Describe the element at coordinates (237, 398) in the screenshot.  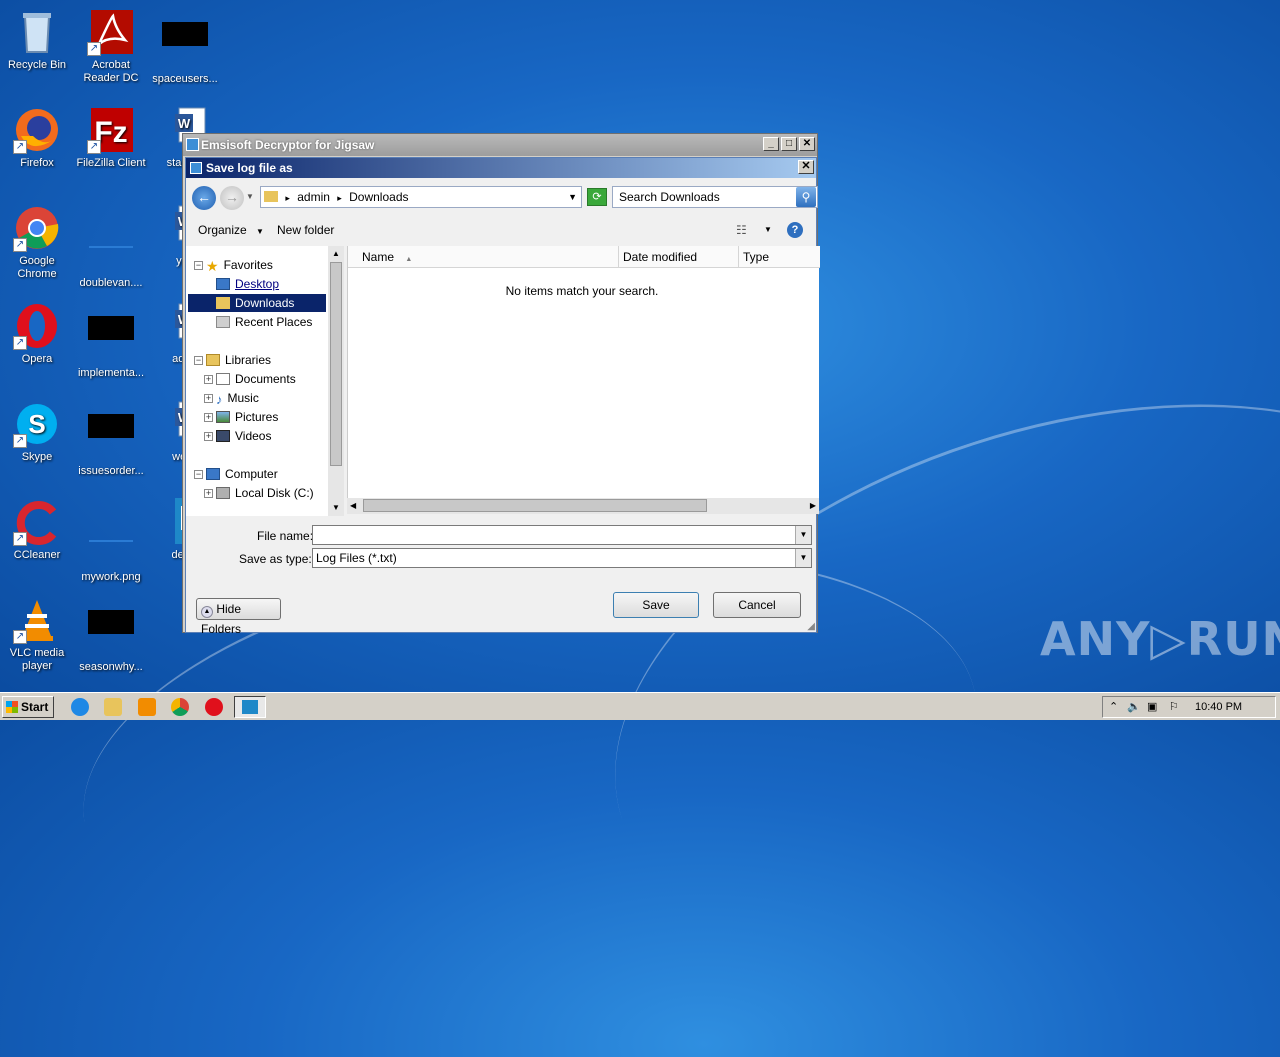
I see `nav-music: ♪ Music` at that location.